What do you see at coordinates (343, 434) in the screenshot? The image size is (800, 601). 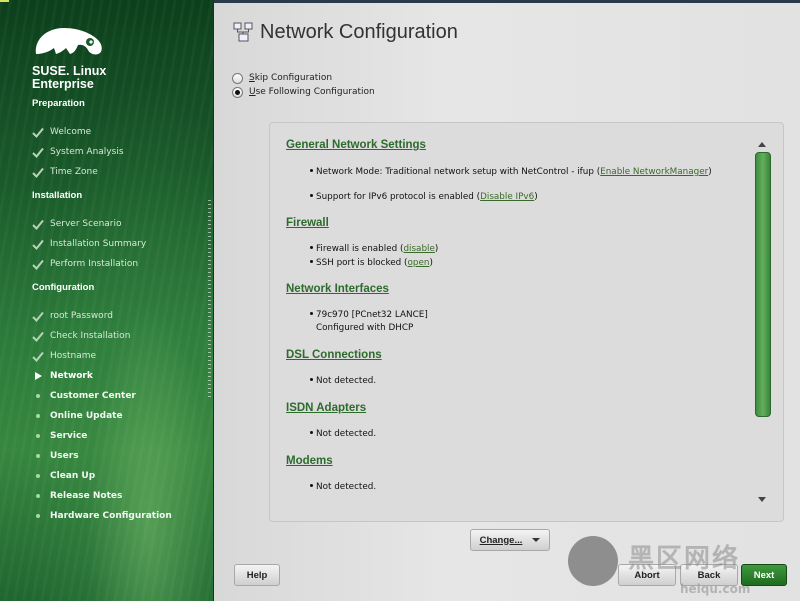 I see `isdn-status-item: Not detected.` at bounding box center [343, 434].